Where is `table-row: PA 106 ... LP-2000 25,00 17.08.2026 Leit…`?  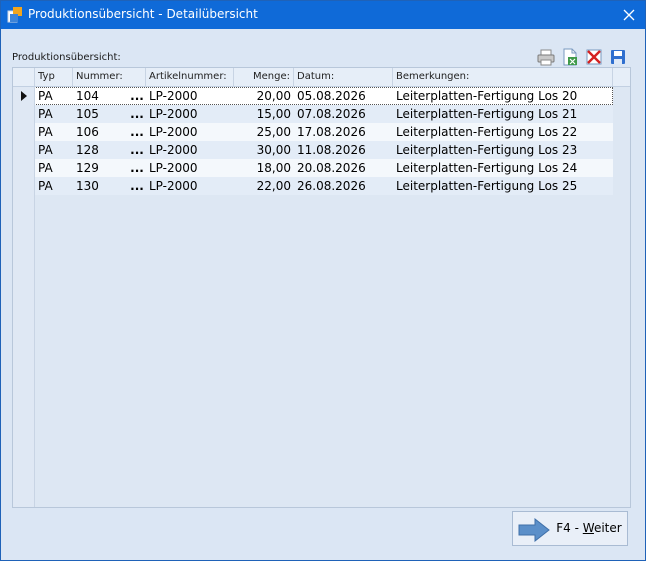
table-row: PA 106 ... LP-2000 25,00 17.08.2026 Leit… is located at coordinates (313, 132).